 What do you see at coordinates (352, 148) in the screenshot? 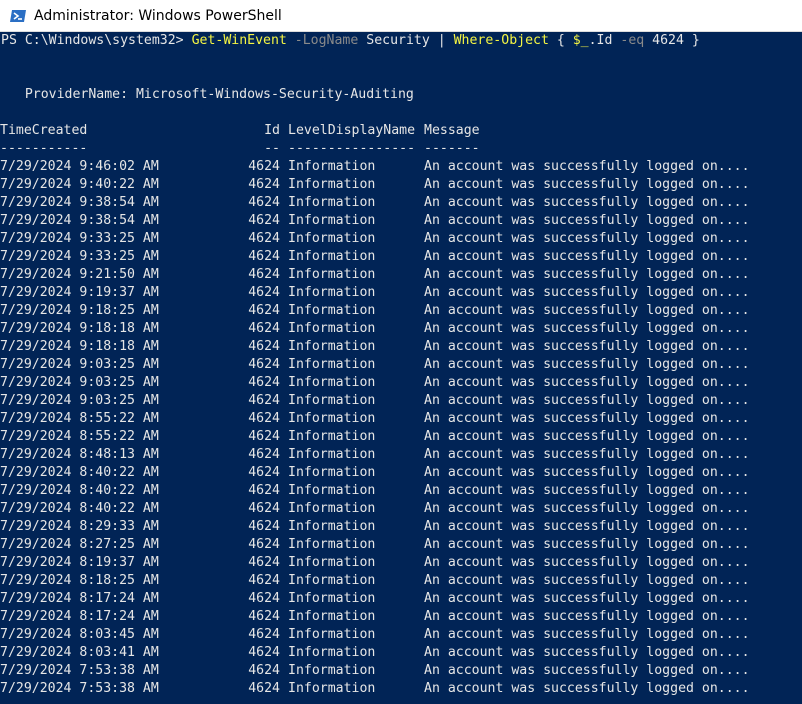
I see `underline-leveldisplayname: ----------------` at bounding box center [352, 148].